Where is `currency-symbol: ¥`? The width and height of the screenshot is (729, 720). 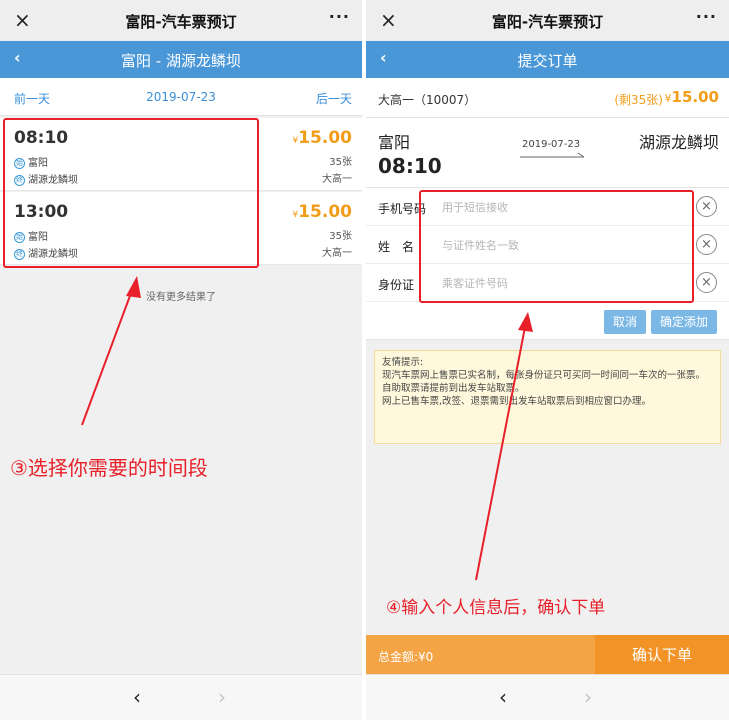
currency-symbol: ¥ is located at coordinates (668, 98).